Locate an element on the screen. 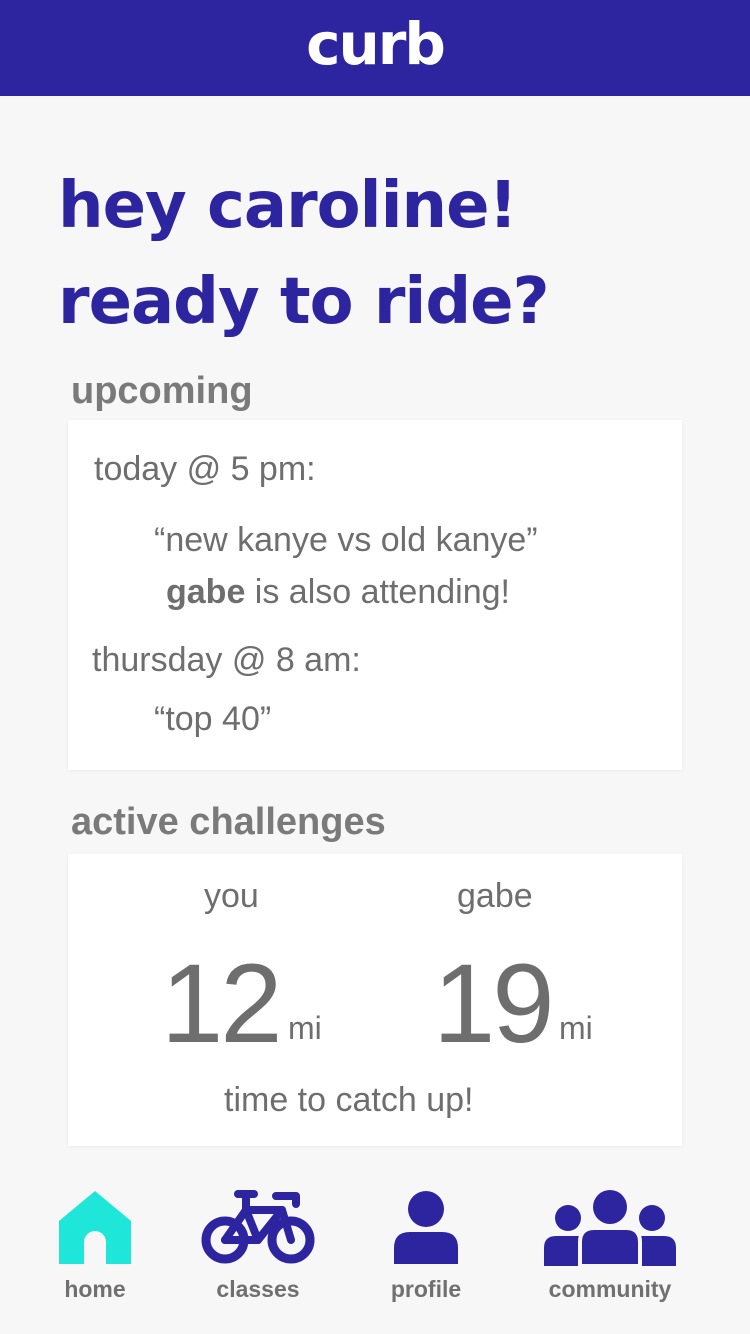 The height and width of the screenshot is (1334, 750). nav-classes: classes is located at coordinates (258, 1250).